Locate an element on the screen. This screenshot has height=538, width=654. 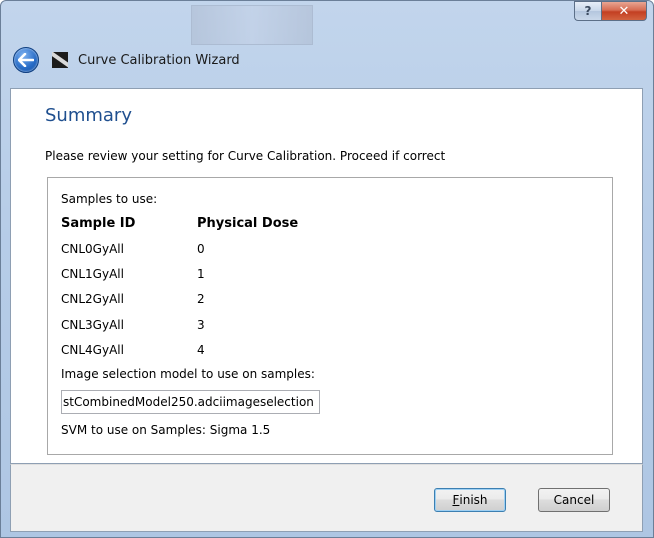
close-icon: ✕ is located at coordinates (624, 11).